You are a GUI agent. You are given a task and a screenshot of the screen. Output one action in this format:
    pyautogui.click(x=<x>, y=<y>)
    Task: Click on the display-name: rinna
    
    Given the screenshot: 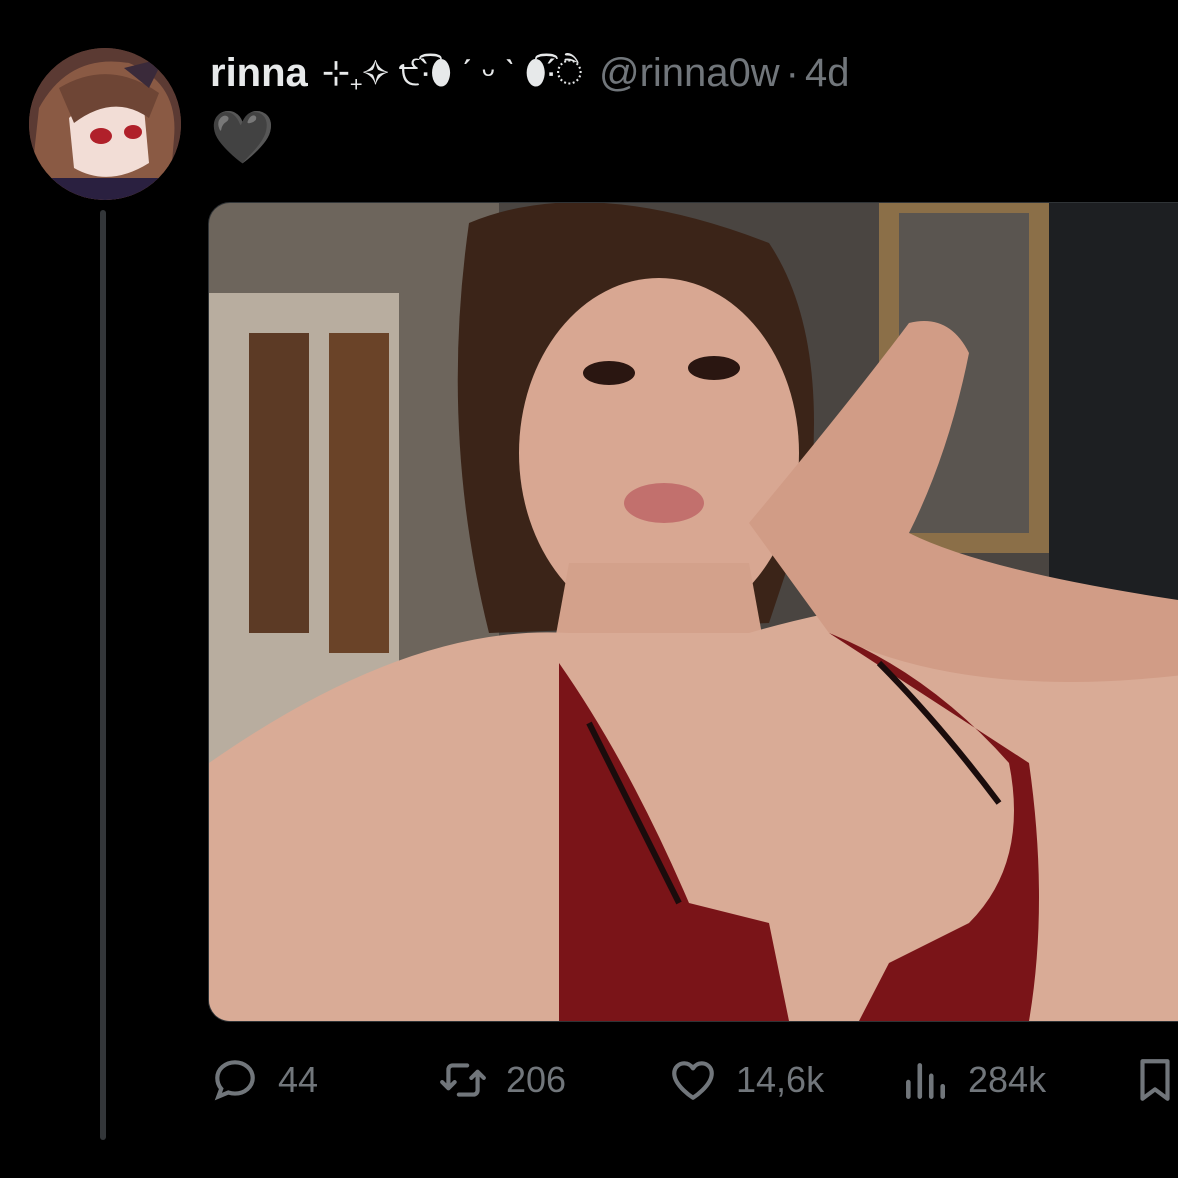 What is the action you would take?
    pyautogui.click(x=259, y=73)
    